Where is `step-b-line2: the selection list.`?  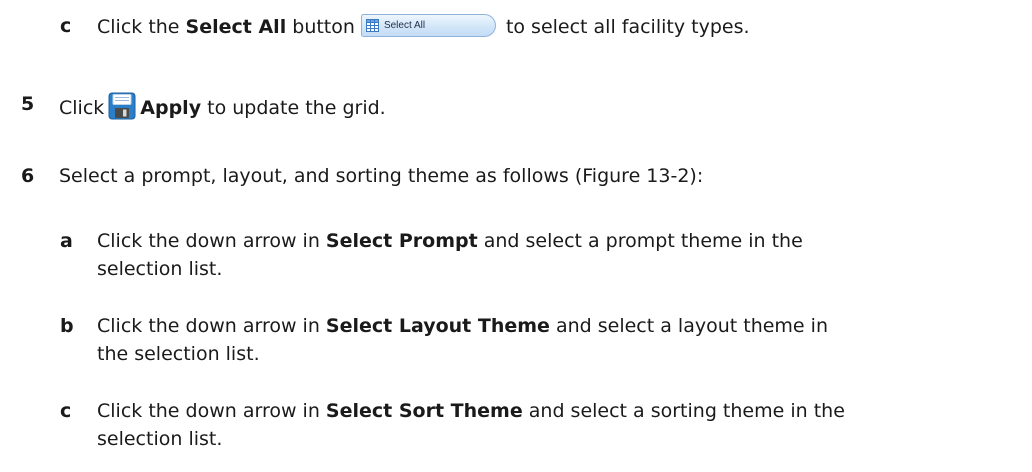
step-b-line2: the selection list. is located at coordinates (178, 354).